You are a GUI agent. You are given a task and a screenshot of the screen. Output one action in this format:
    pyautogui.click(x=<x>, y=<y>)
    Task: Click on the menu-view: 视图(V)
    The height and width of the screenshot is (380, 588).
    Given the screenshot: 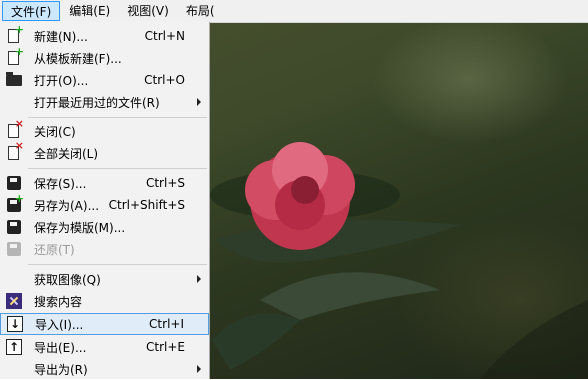 What is the action you would take?
    pyautogui.click(x=148, y=11)
    